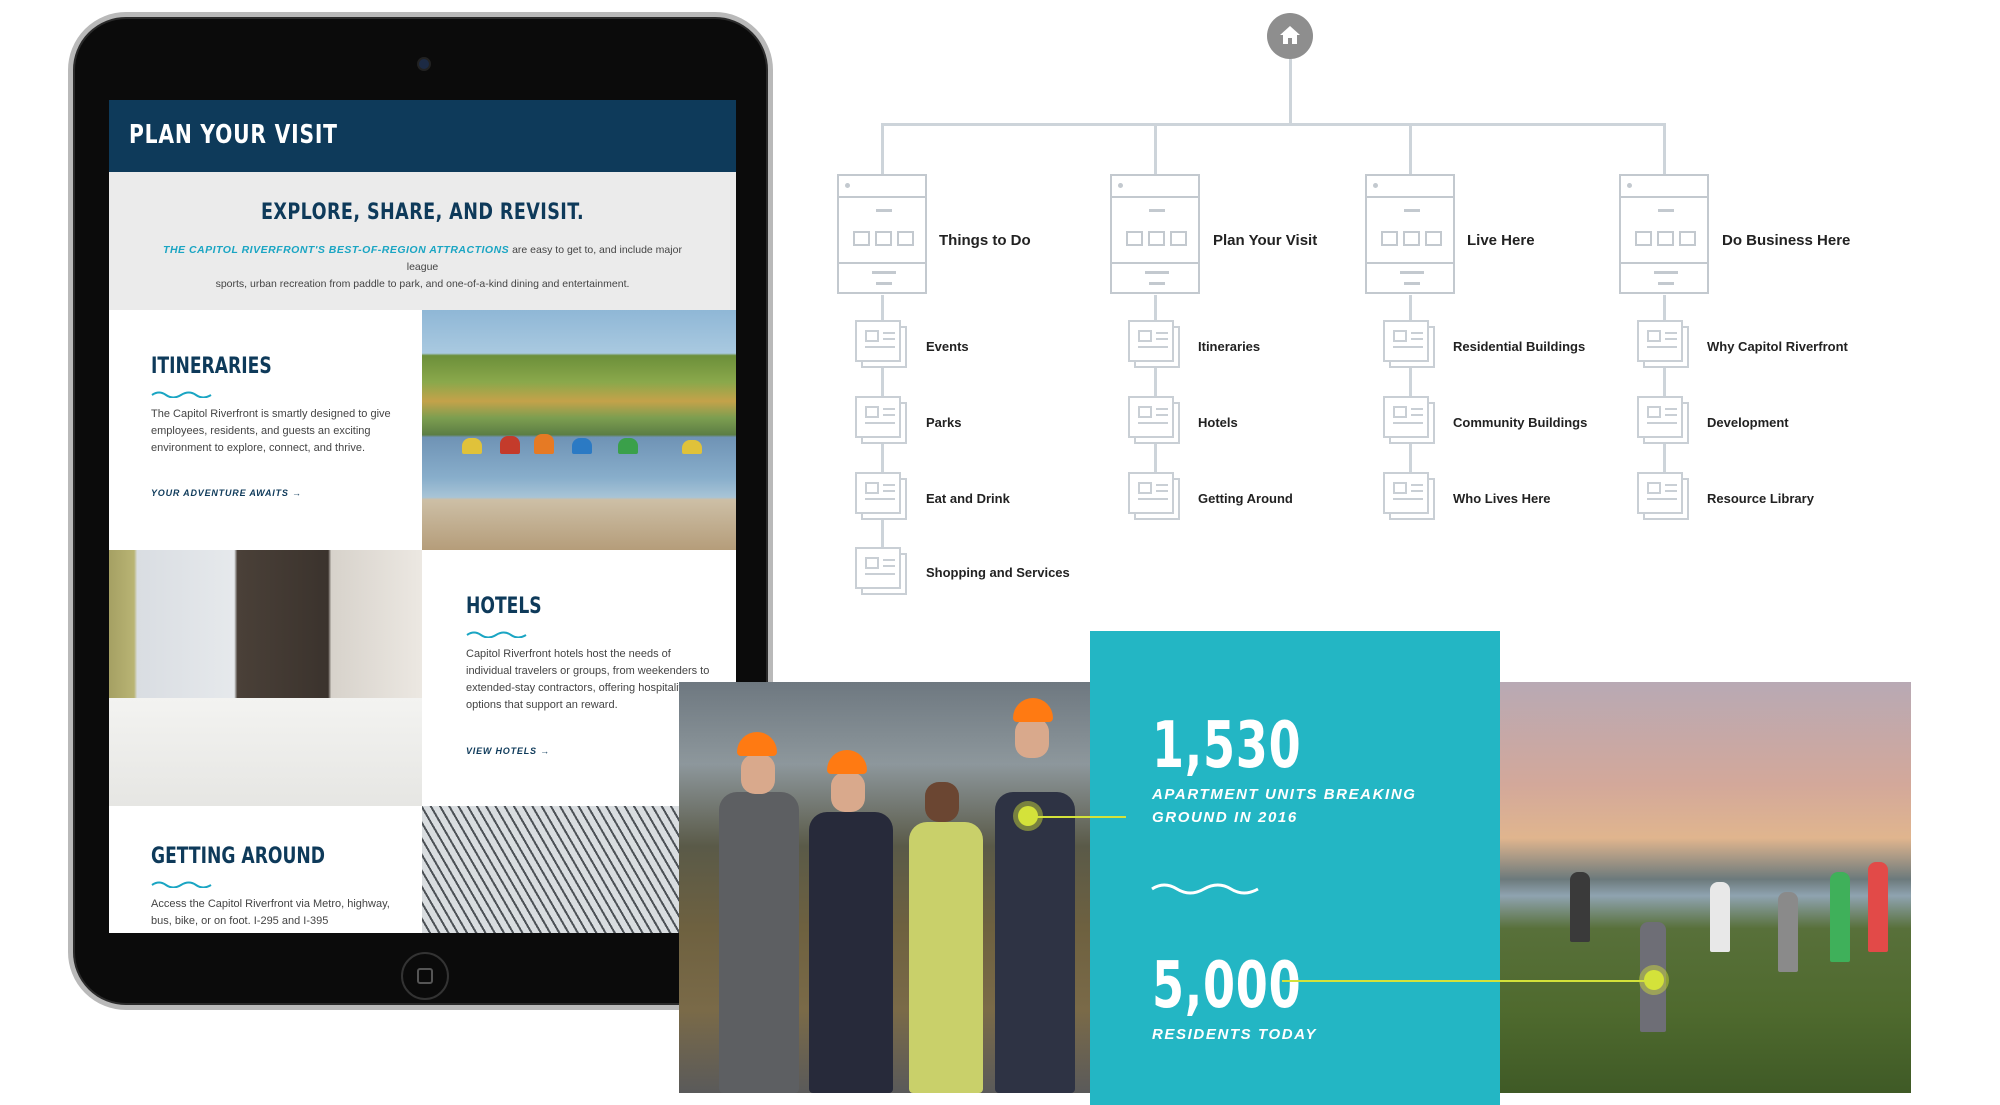  Describe the element at coordinates (1229, 346) in the screenshot. I see `sitemap-child-itineraries: Itineraries` at that location.